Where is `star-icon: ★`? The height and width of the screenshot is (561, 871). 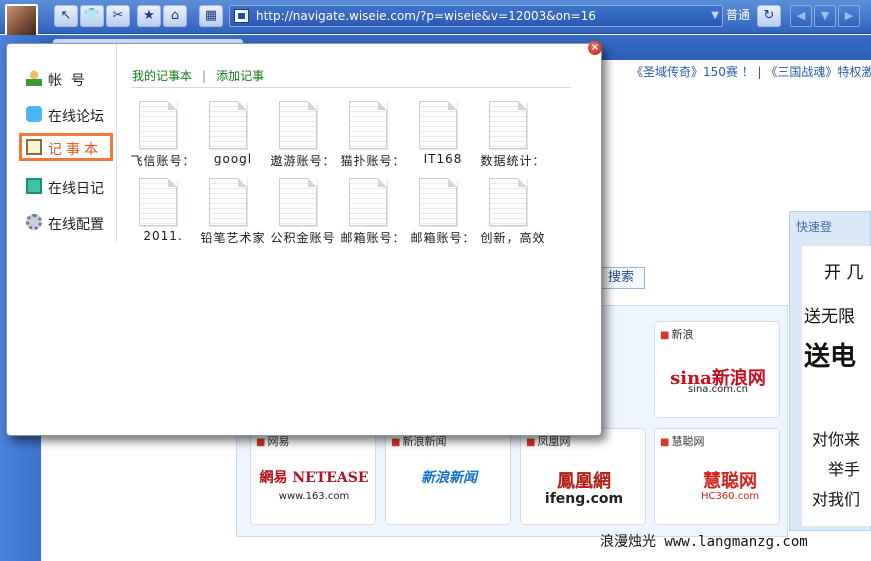
star-icon: ★ is located at coordinates (149, 16).